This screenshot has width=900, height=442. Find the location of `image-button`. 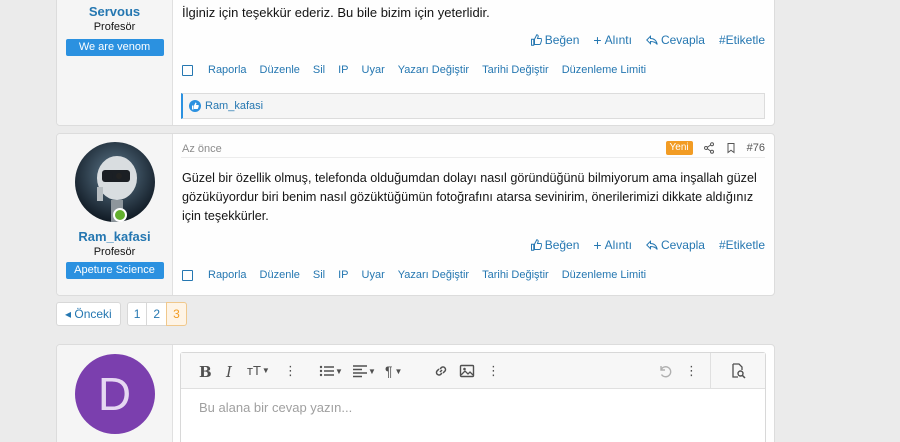

image-button is located at coordinates (467, 371).